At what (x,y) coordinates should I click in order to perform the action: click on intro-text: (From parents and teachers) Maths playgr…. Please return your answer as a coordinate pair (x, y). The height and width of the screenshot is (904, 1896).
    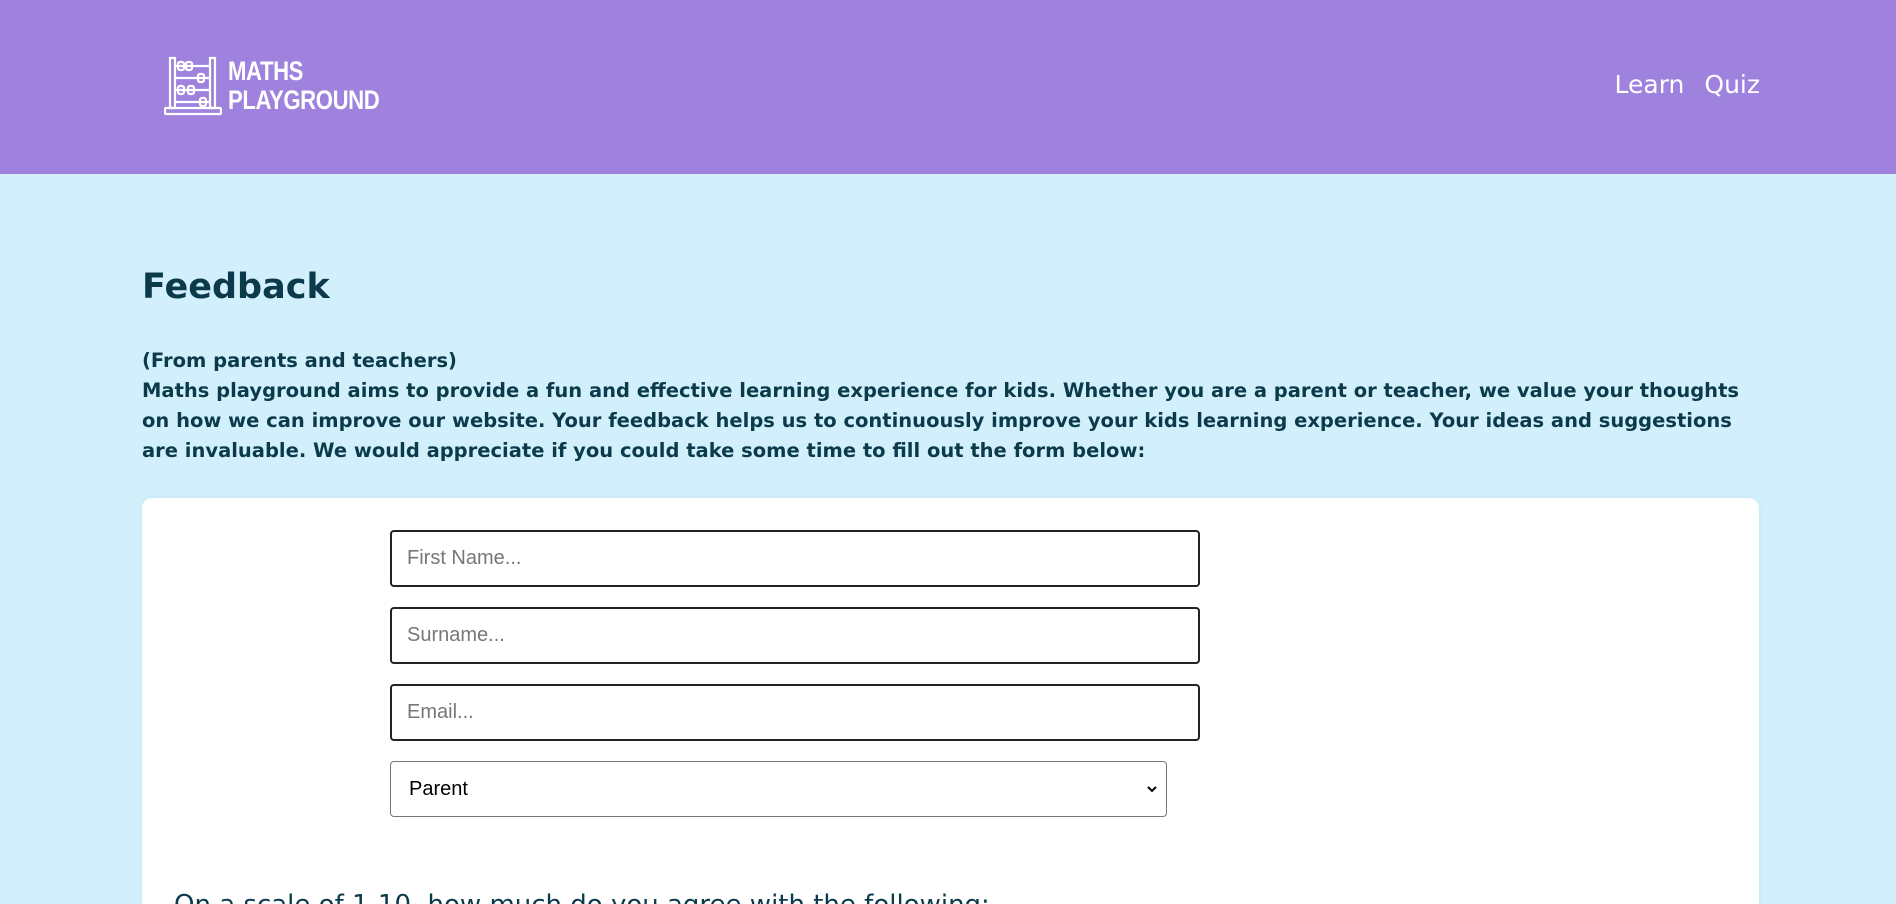
    Looking at the image, I should click on (952, 406).